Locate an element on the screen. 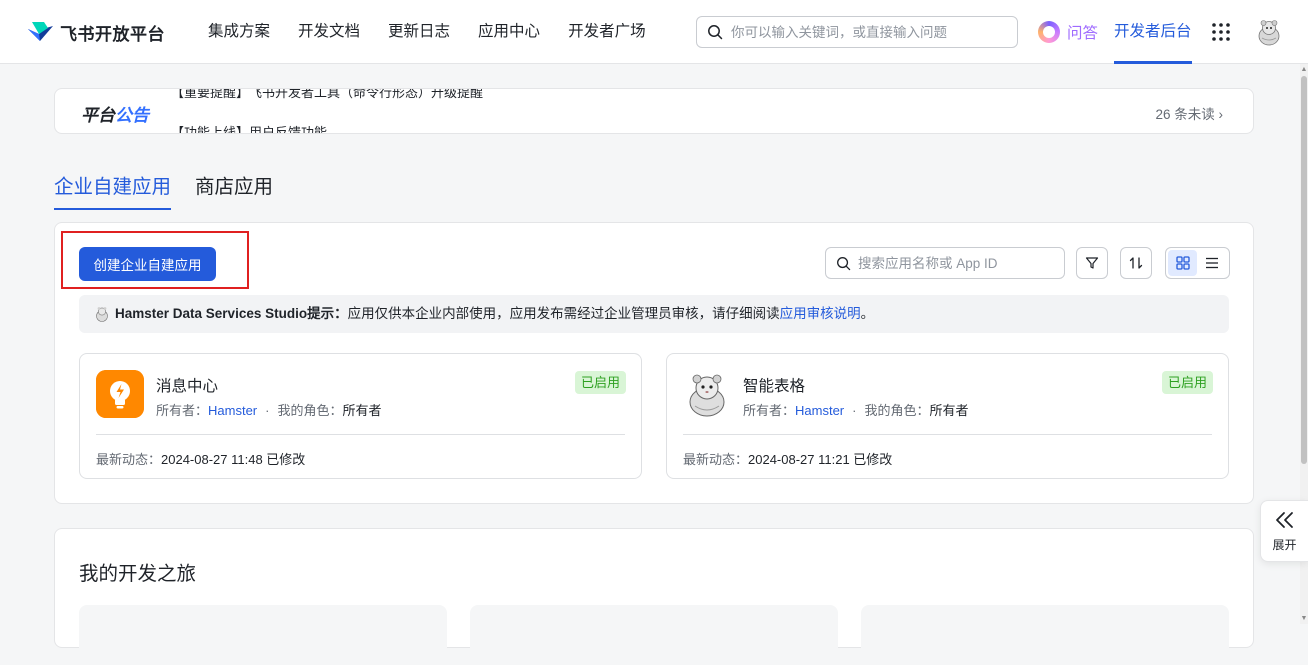 The image size is (1308, 665). view-toggle is located at coordinates (1197, 263).